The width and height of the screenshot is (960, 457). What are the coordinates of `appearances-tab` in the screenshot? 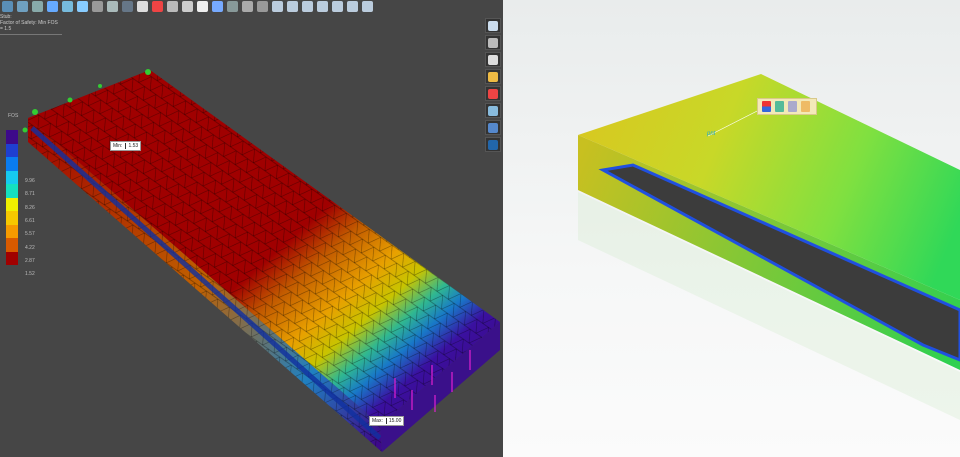 It's located at (493, 93).